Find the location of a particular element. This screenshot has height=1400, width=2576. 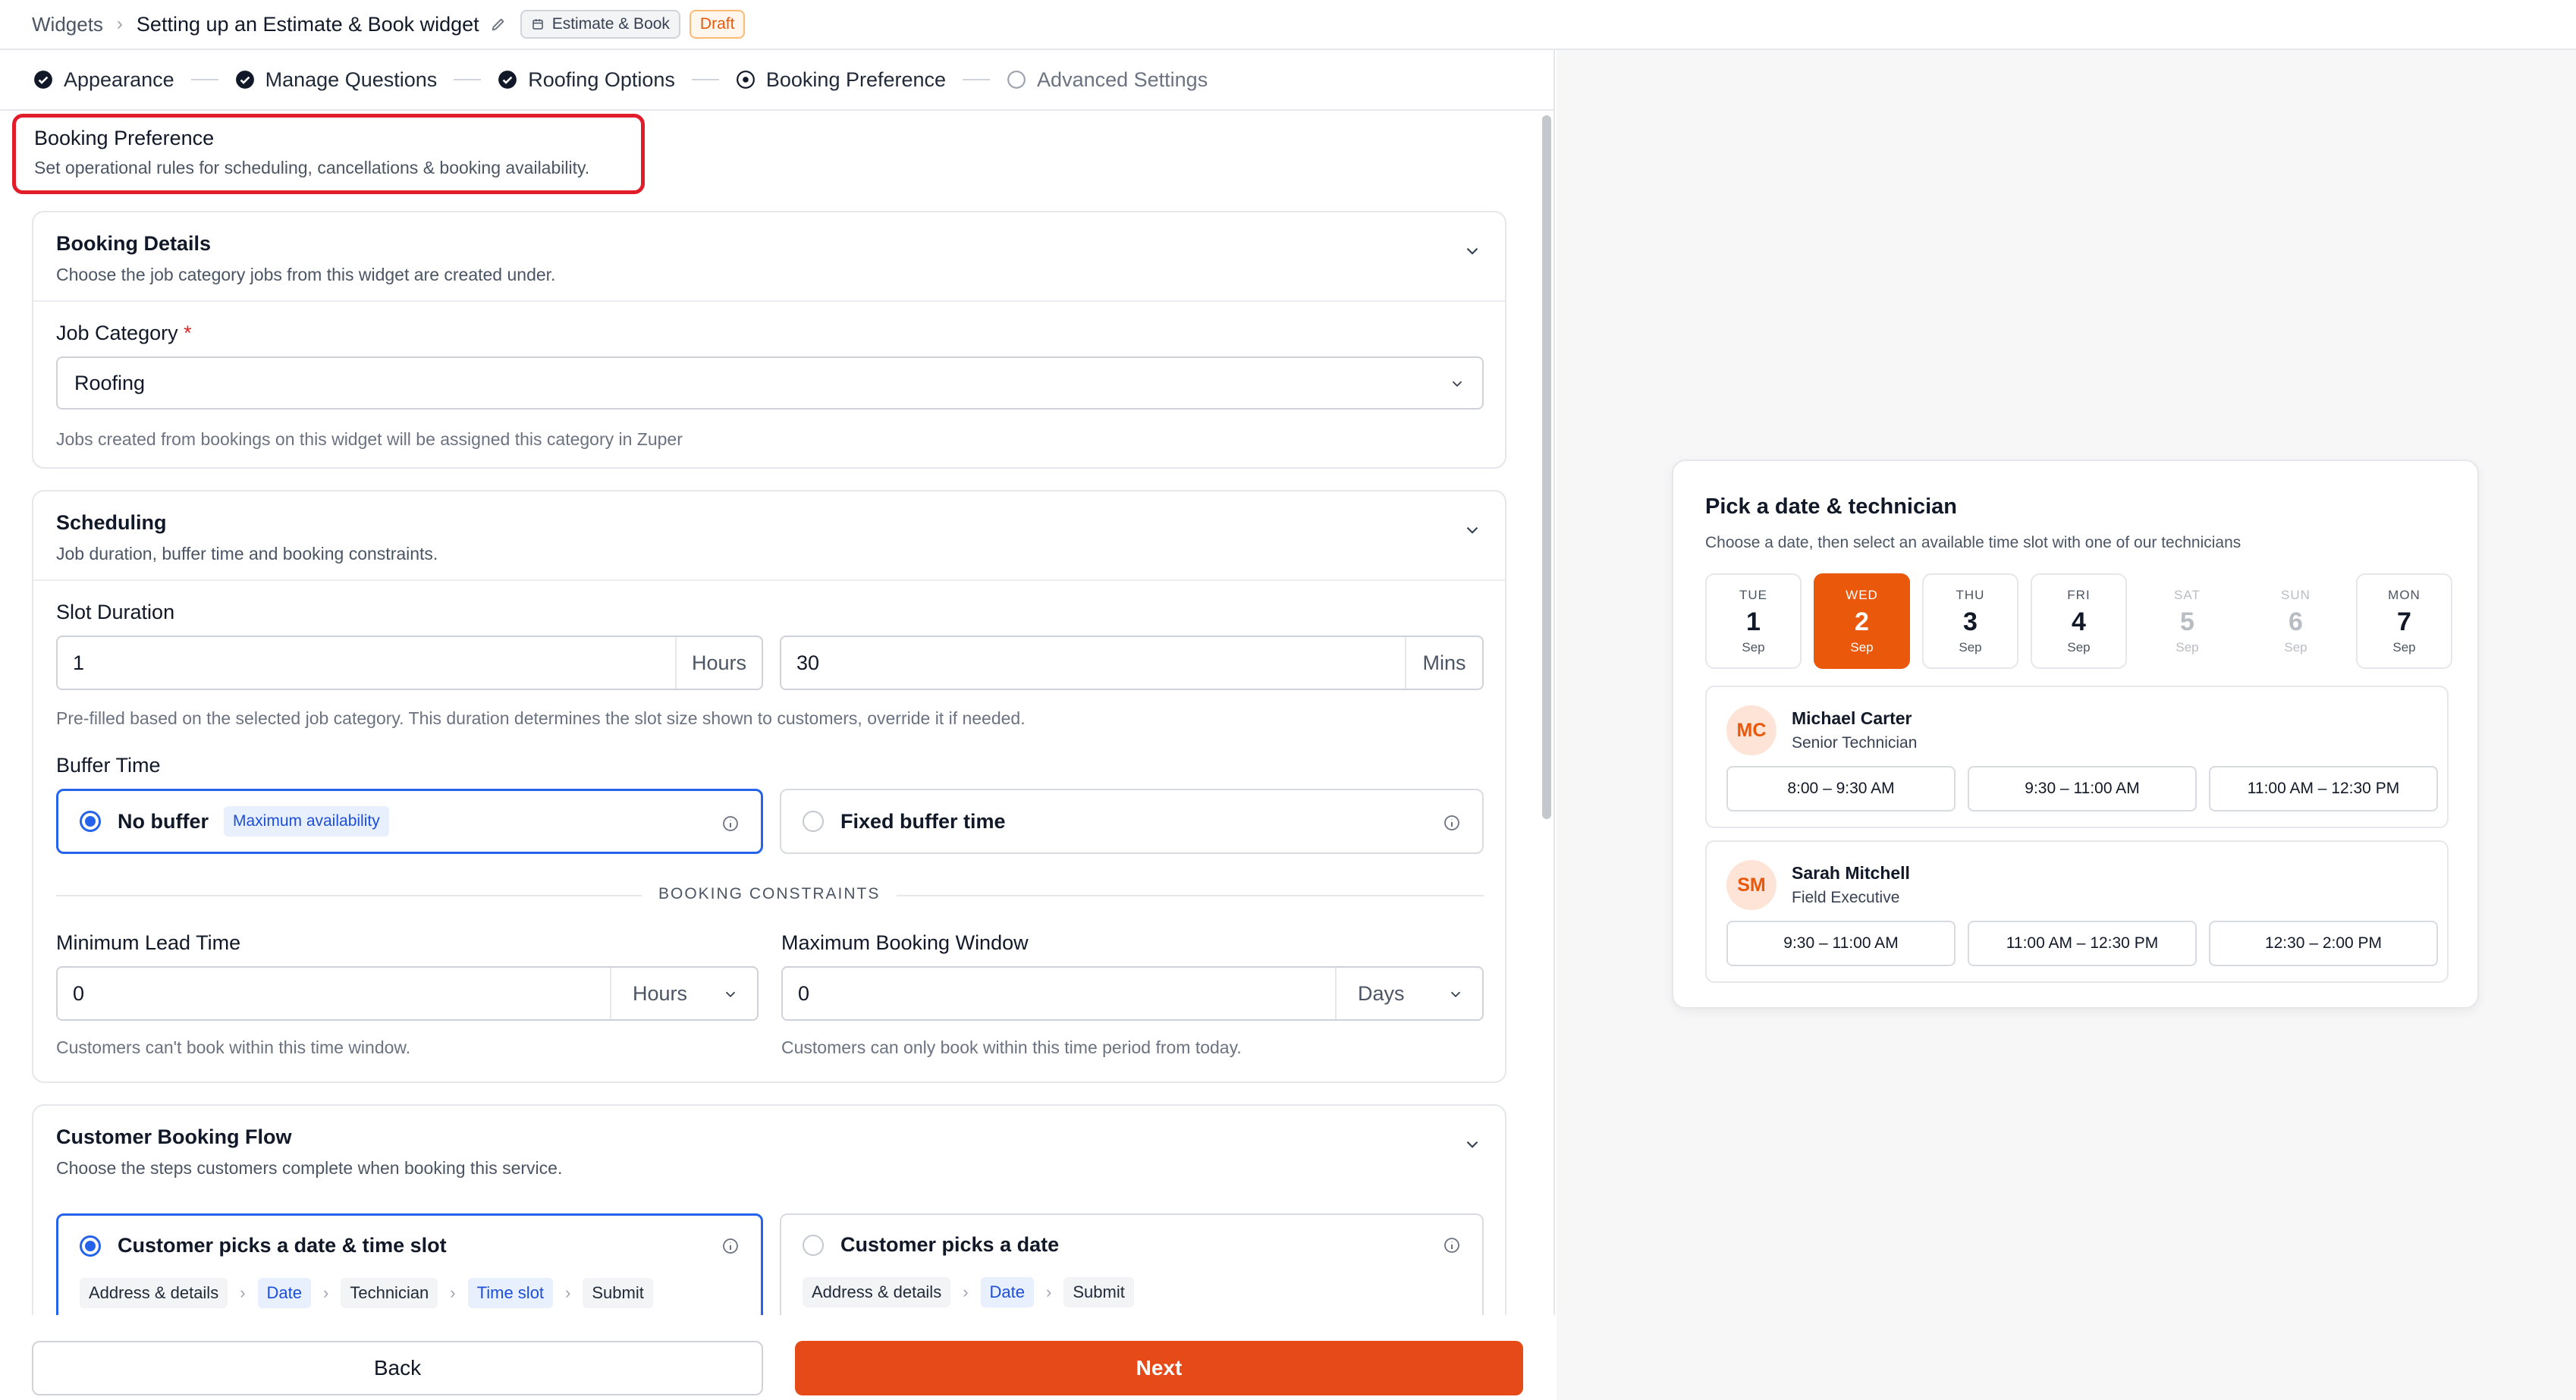

step-manage-questions: Manage Questions is located at coordinates (336, 80).